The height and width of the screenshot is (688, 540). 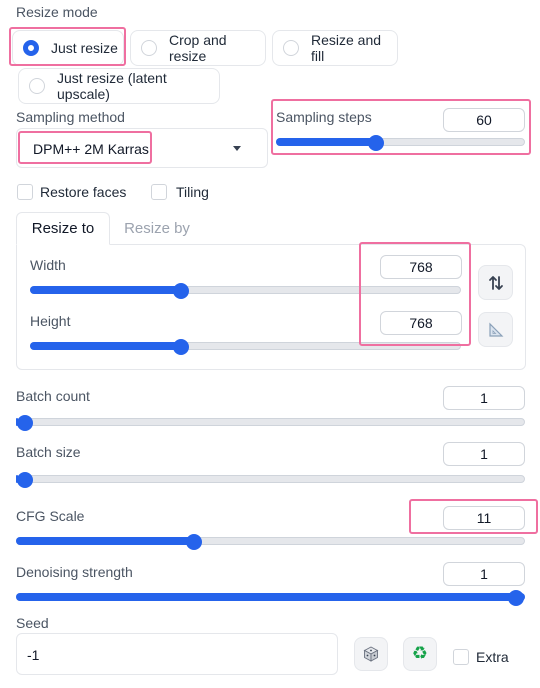 What do you see at coordinates (270, 423) in the screenshot?
I see `batch-count-slider` at bounding box center [270, 423].